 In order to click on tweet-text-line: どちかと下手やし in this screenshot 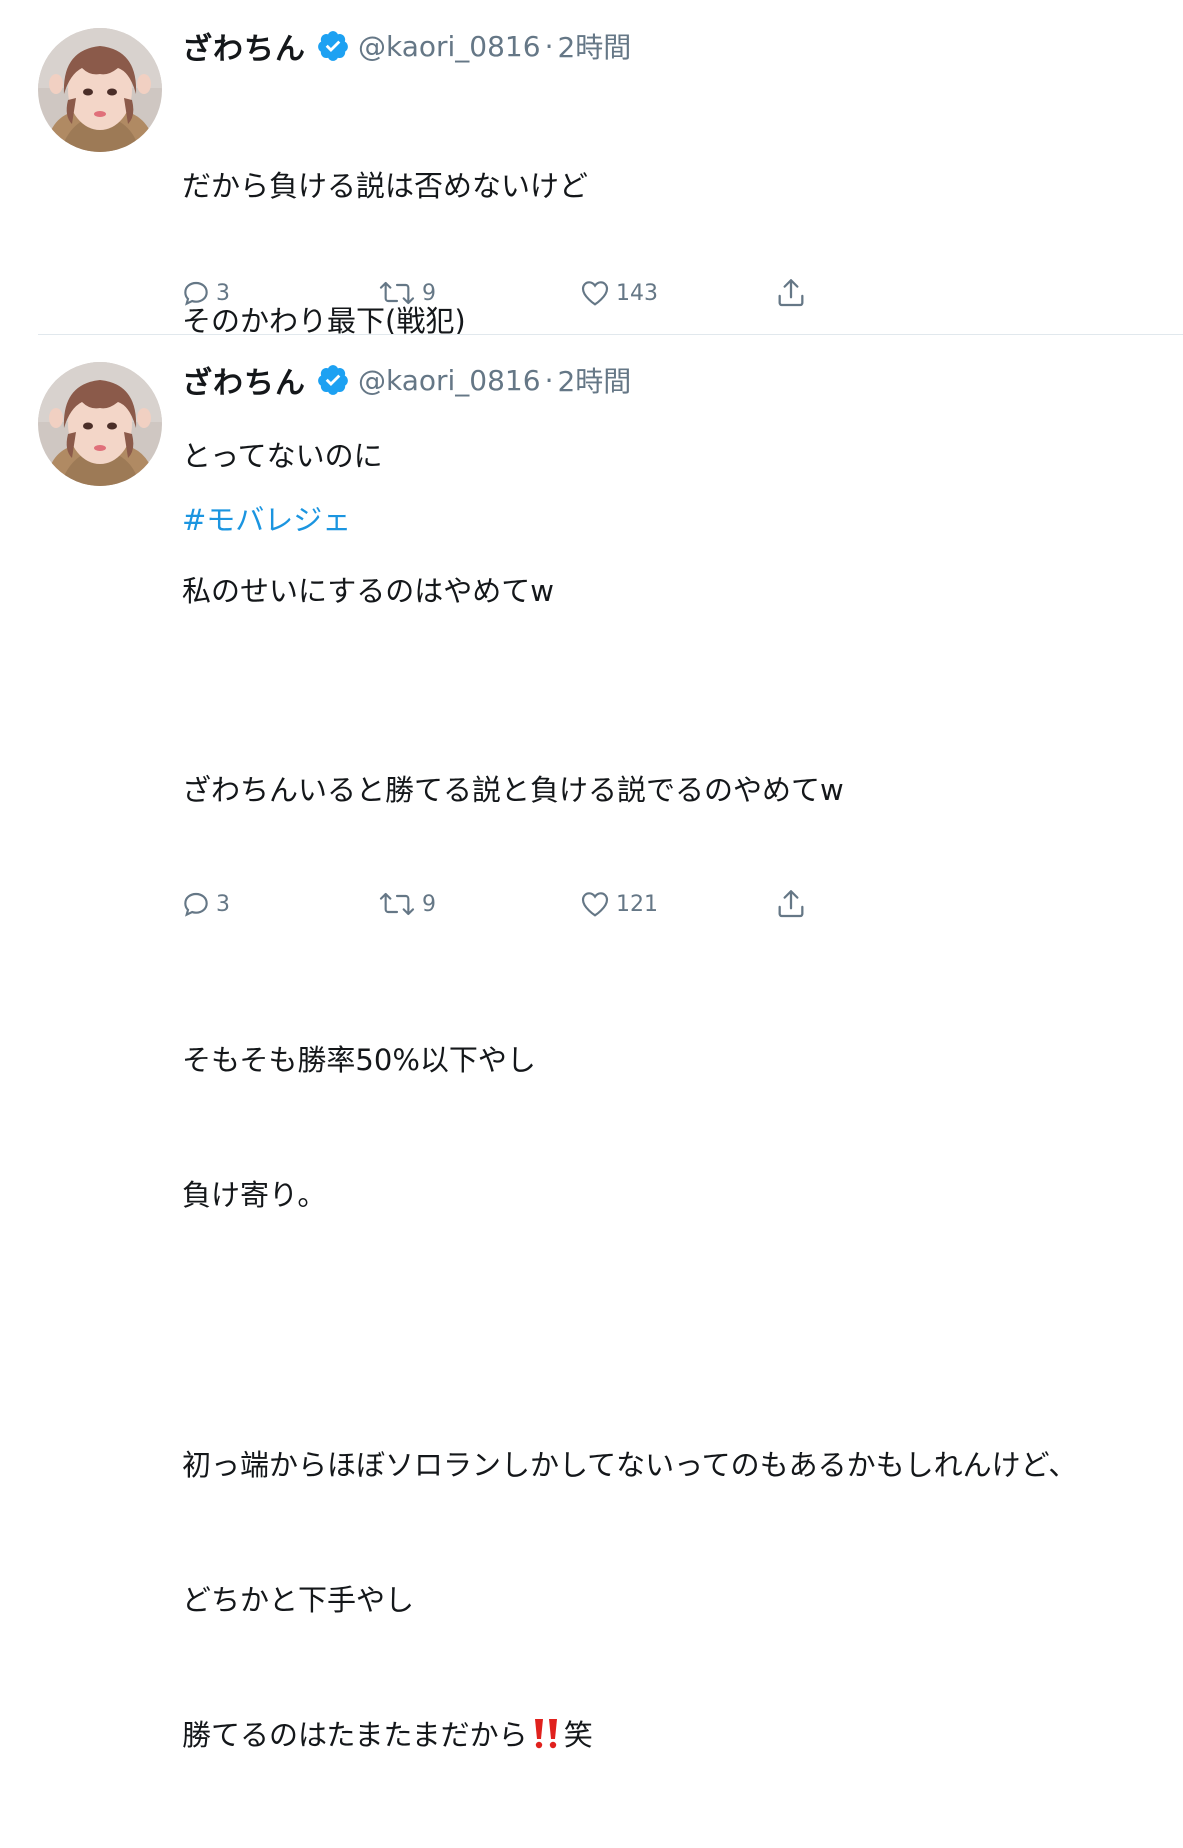, I will do `click(298, 1600)`.